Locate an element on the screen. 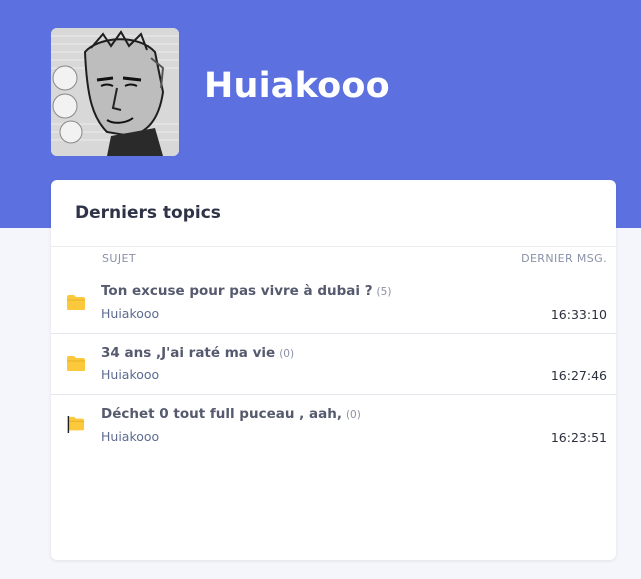 This screenshot has height=579, width=641. topic-title: 34 ans ,J'ai raté ma vie (0) is located at coordinates (197, 353).